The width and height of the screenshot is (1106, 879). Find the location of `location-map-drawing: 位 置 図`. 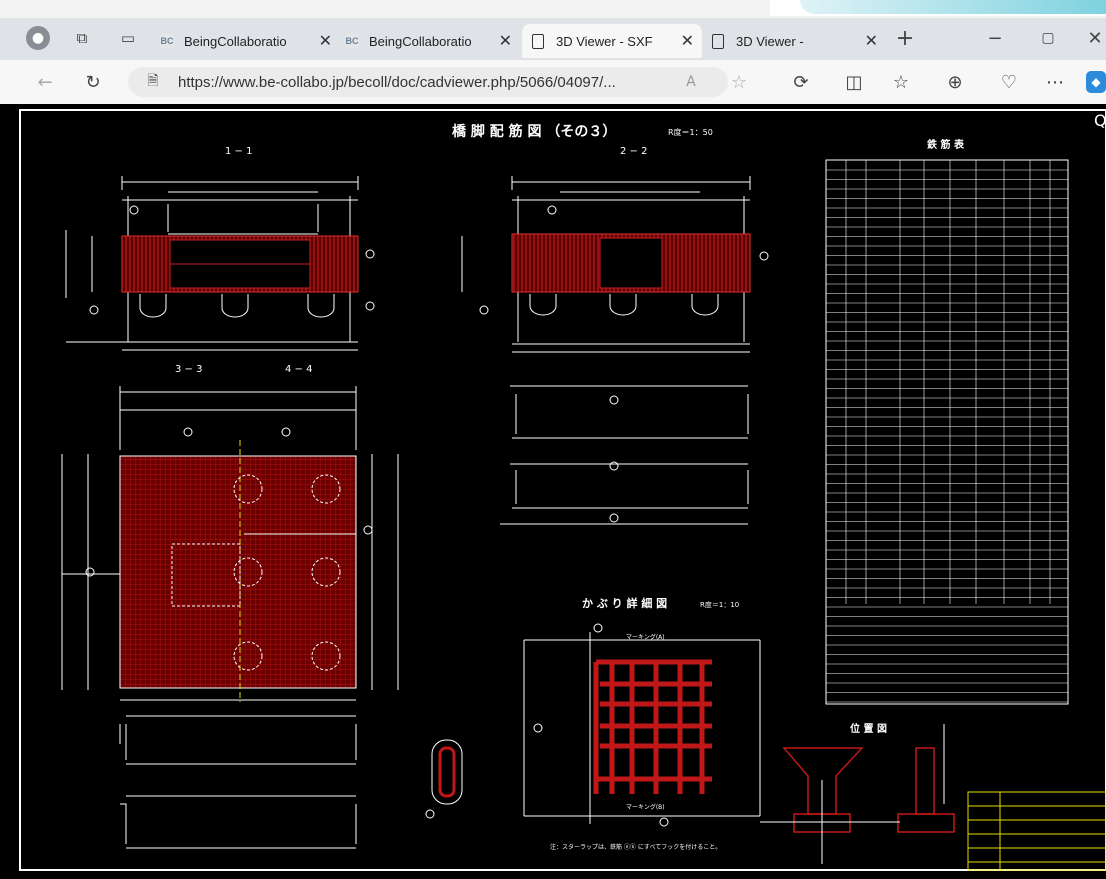

location-map-drawing: 位 置 図 is located at coordinates (857, 793).